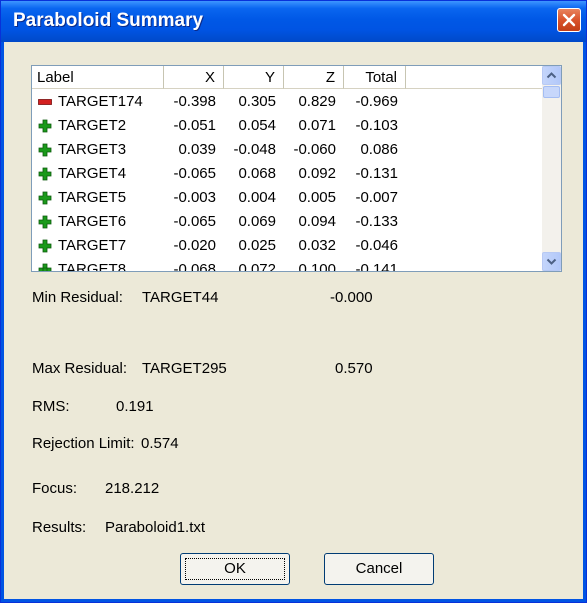  What do you see at coordinates (551, 92) in the screenshot?
I see `scroll-thumb` at bounding box center [551, 92].